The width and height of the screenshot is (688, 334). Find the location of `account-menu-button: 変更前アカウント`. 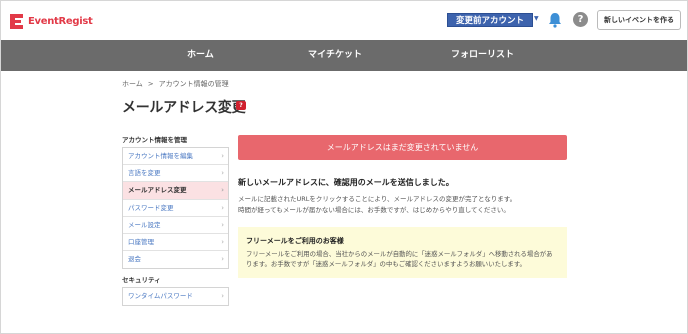

account-menu-button: 変更前アカウント is located at coordinates (490, 20).